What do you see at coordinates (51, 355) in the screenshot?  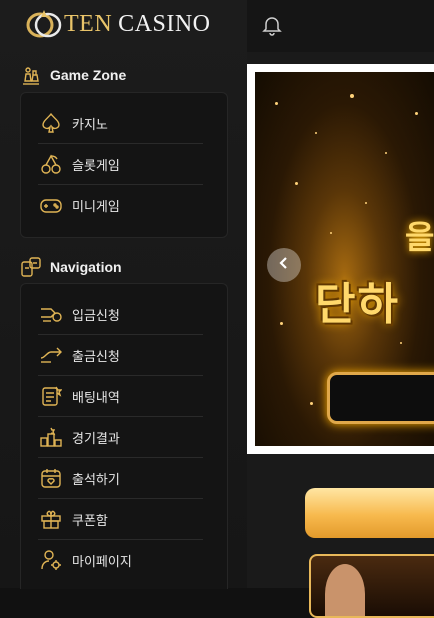 I see `withdraw-icon` at bounding box center [51, 355].